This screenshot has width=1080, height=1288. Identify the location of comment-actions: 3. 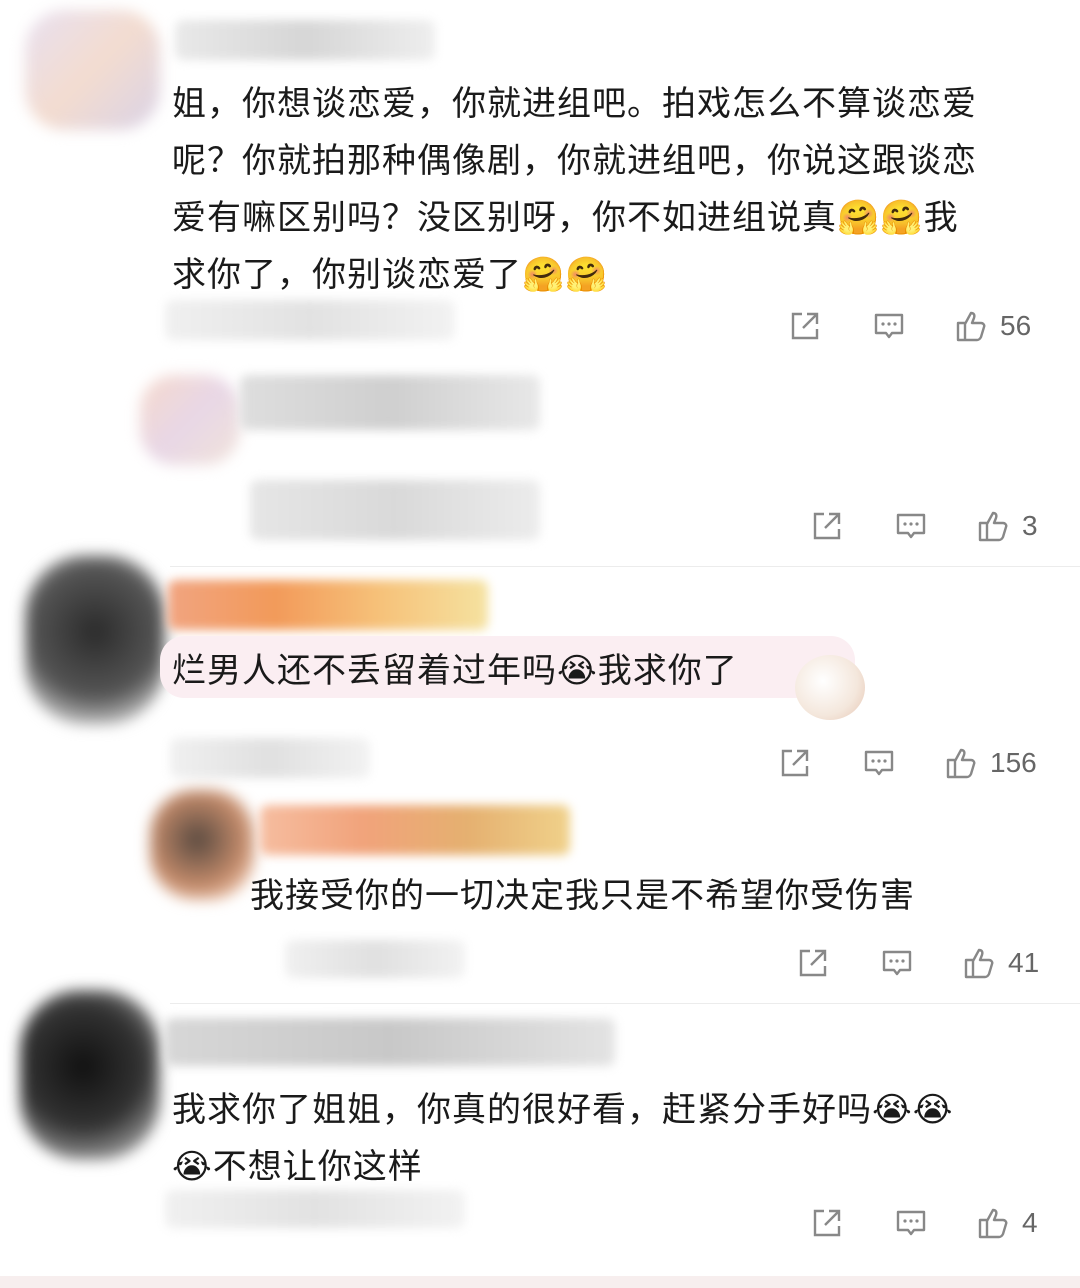
(924, 526).